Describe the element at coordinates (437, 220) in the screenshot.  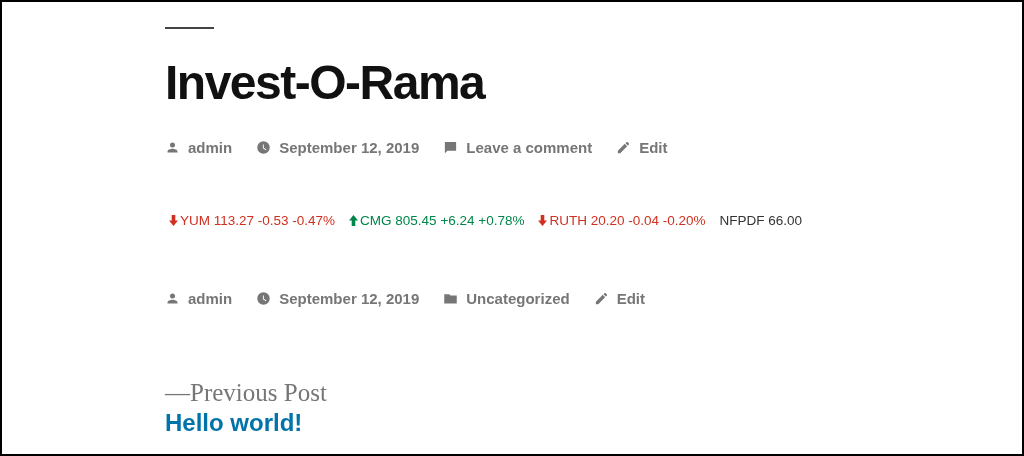
I see `stock-quote: CMG 805.45 +6.24 +0.78%` at that location.